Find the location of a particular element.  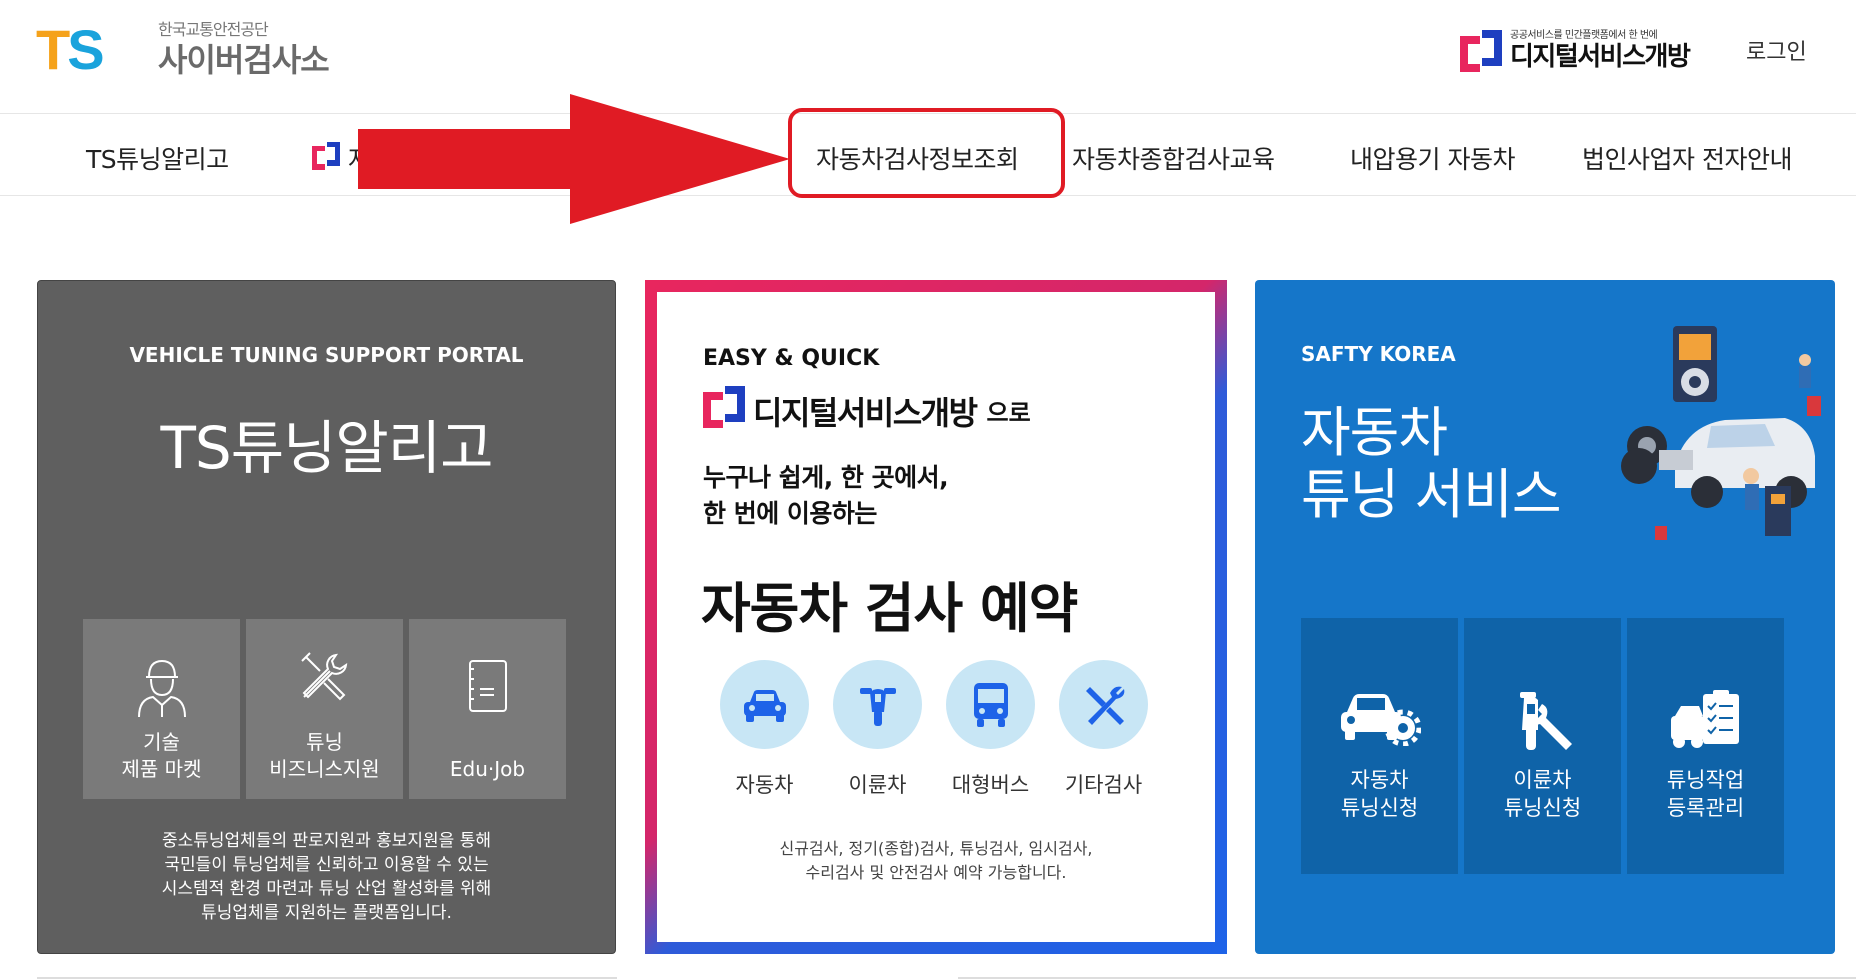

option-other: 기타검사 is located at coordinates (1103, 729).